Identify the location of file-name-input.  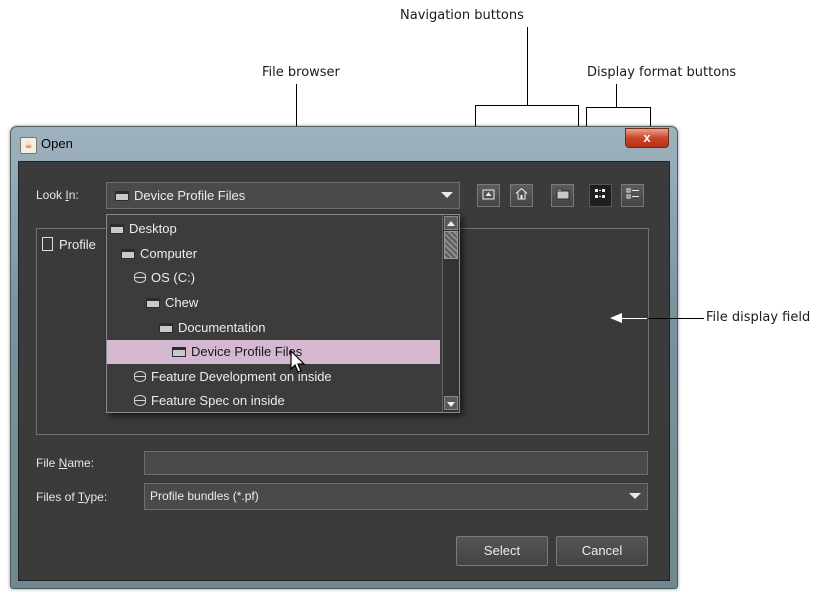
(396, 463).